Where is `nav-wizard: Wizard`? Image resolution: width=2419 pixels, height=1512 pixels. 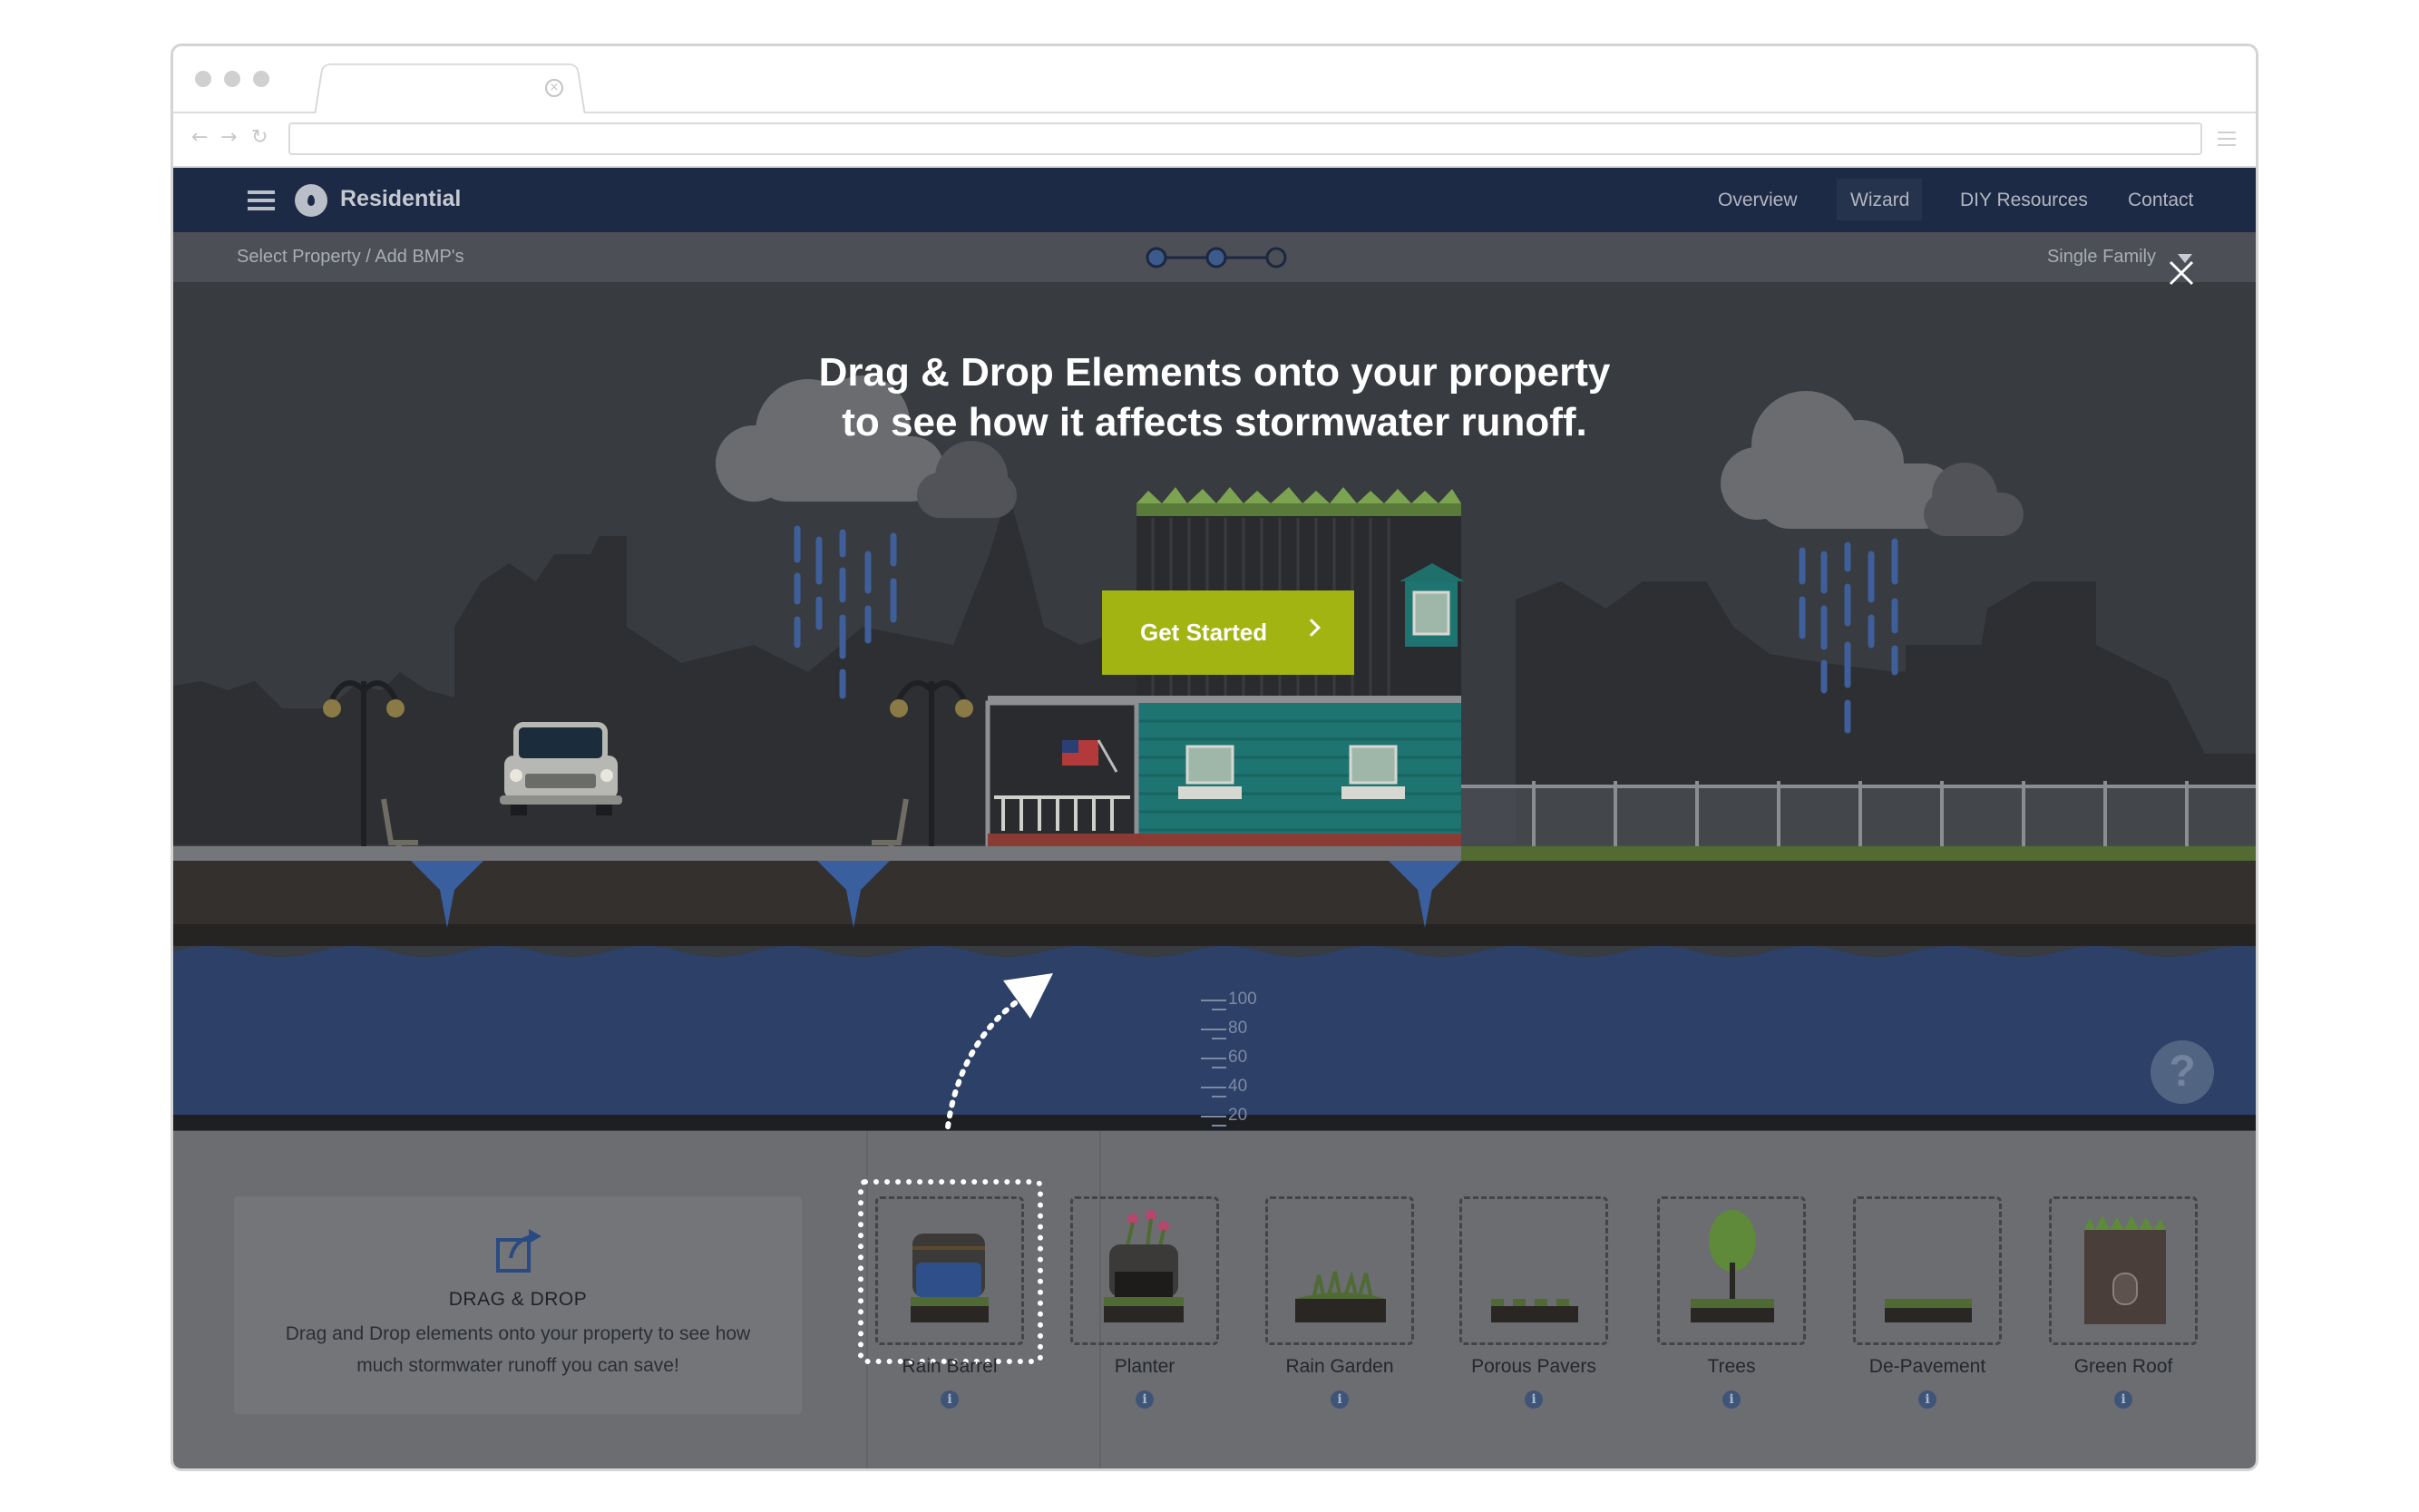 nav-wizard: Wizard is located at coordinates (1880, 200).